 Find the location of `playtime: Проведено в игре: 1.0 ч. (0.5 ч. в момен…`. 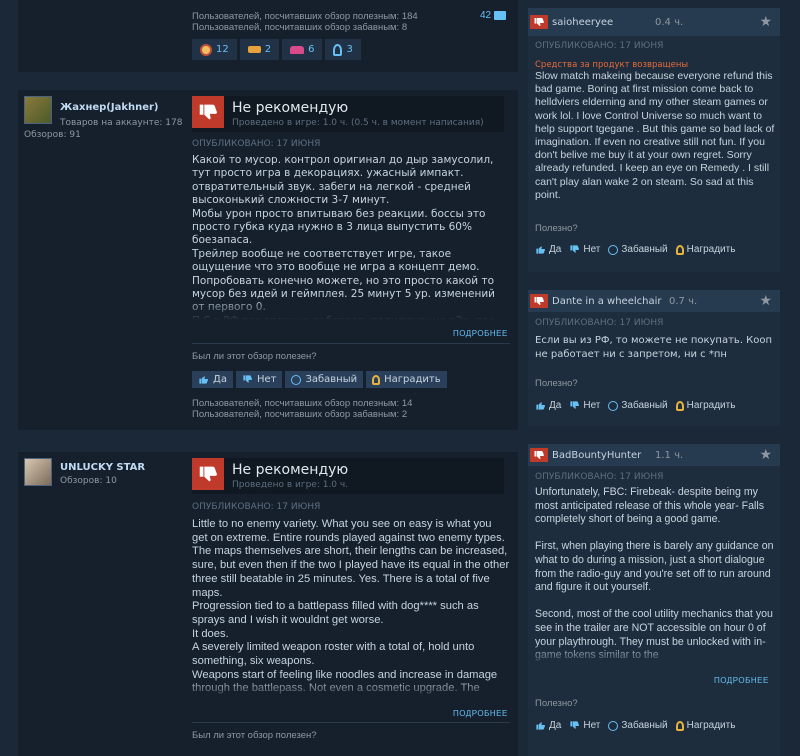

playtime: Проведено в игре: 1.0 ч. (0.5 ч. в момен… is located at coordinates (358, 123).